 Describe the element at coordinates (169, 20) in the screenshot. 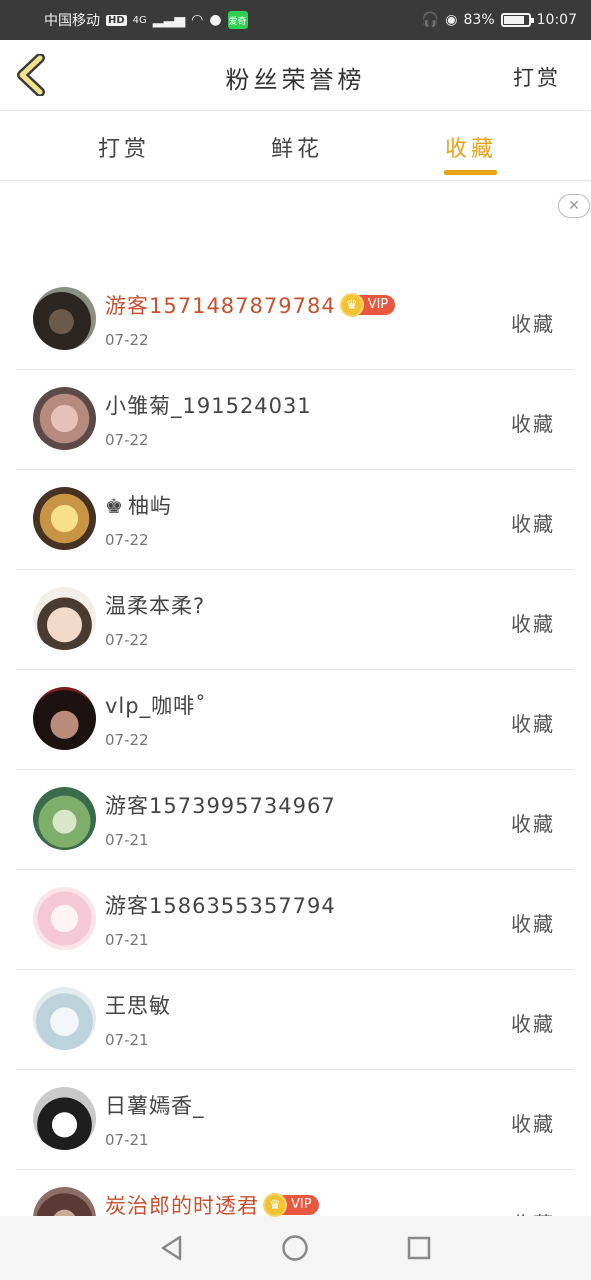

I see `signal-icon: ▂▃▅` at that location.